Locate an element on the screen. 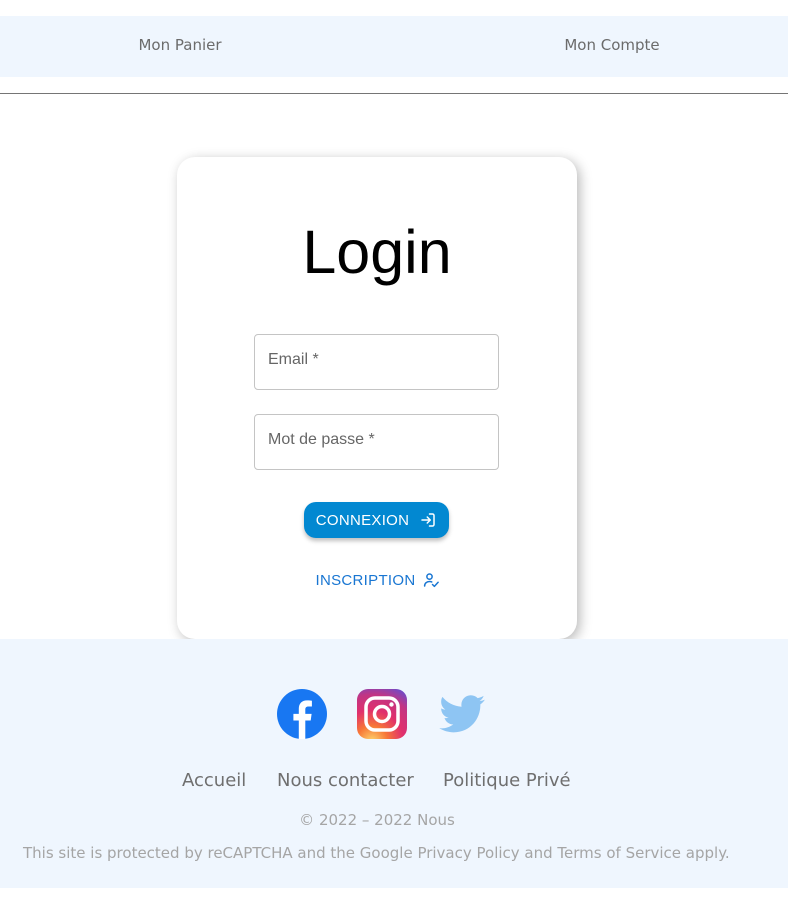  password-field: Mot de passe * is located at coordinates (376, 442).